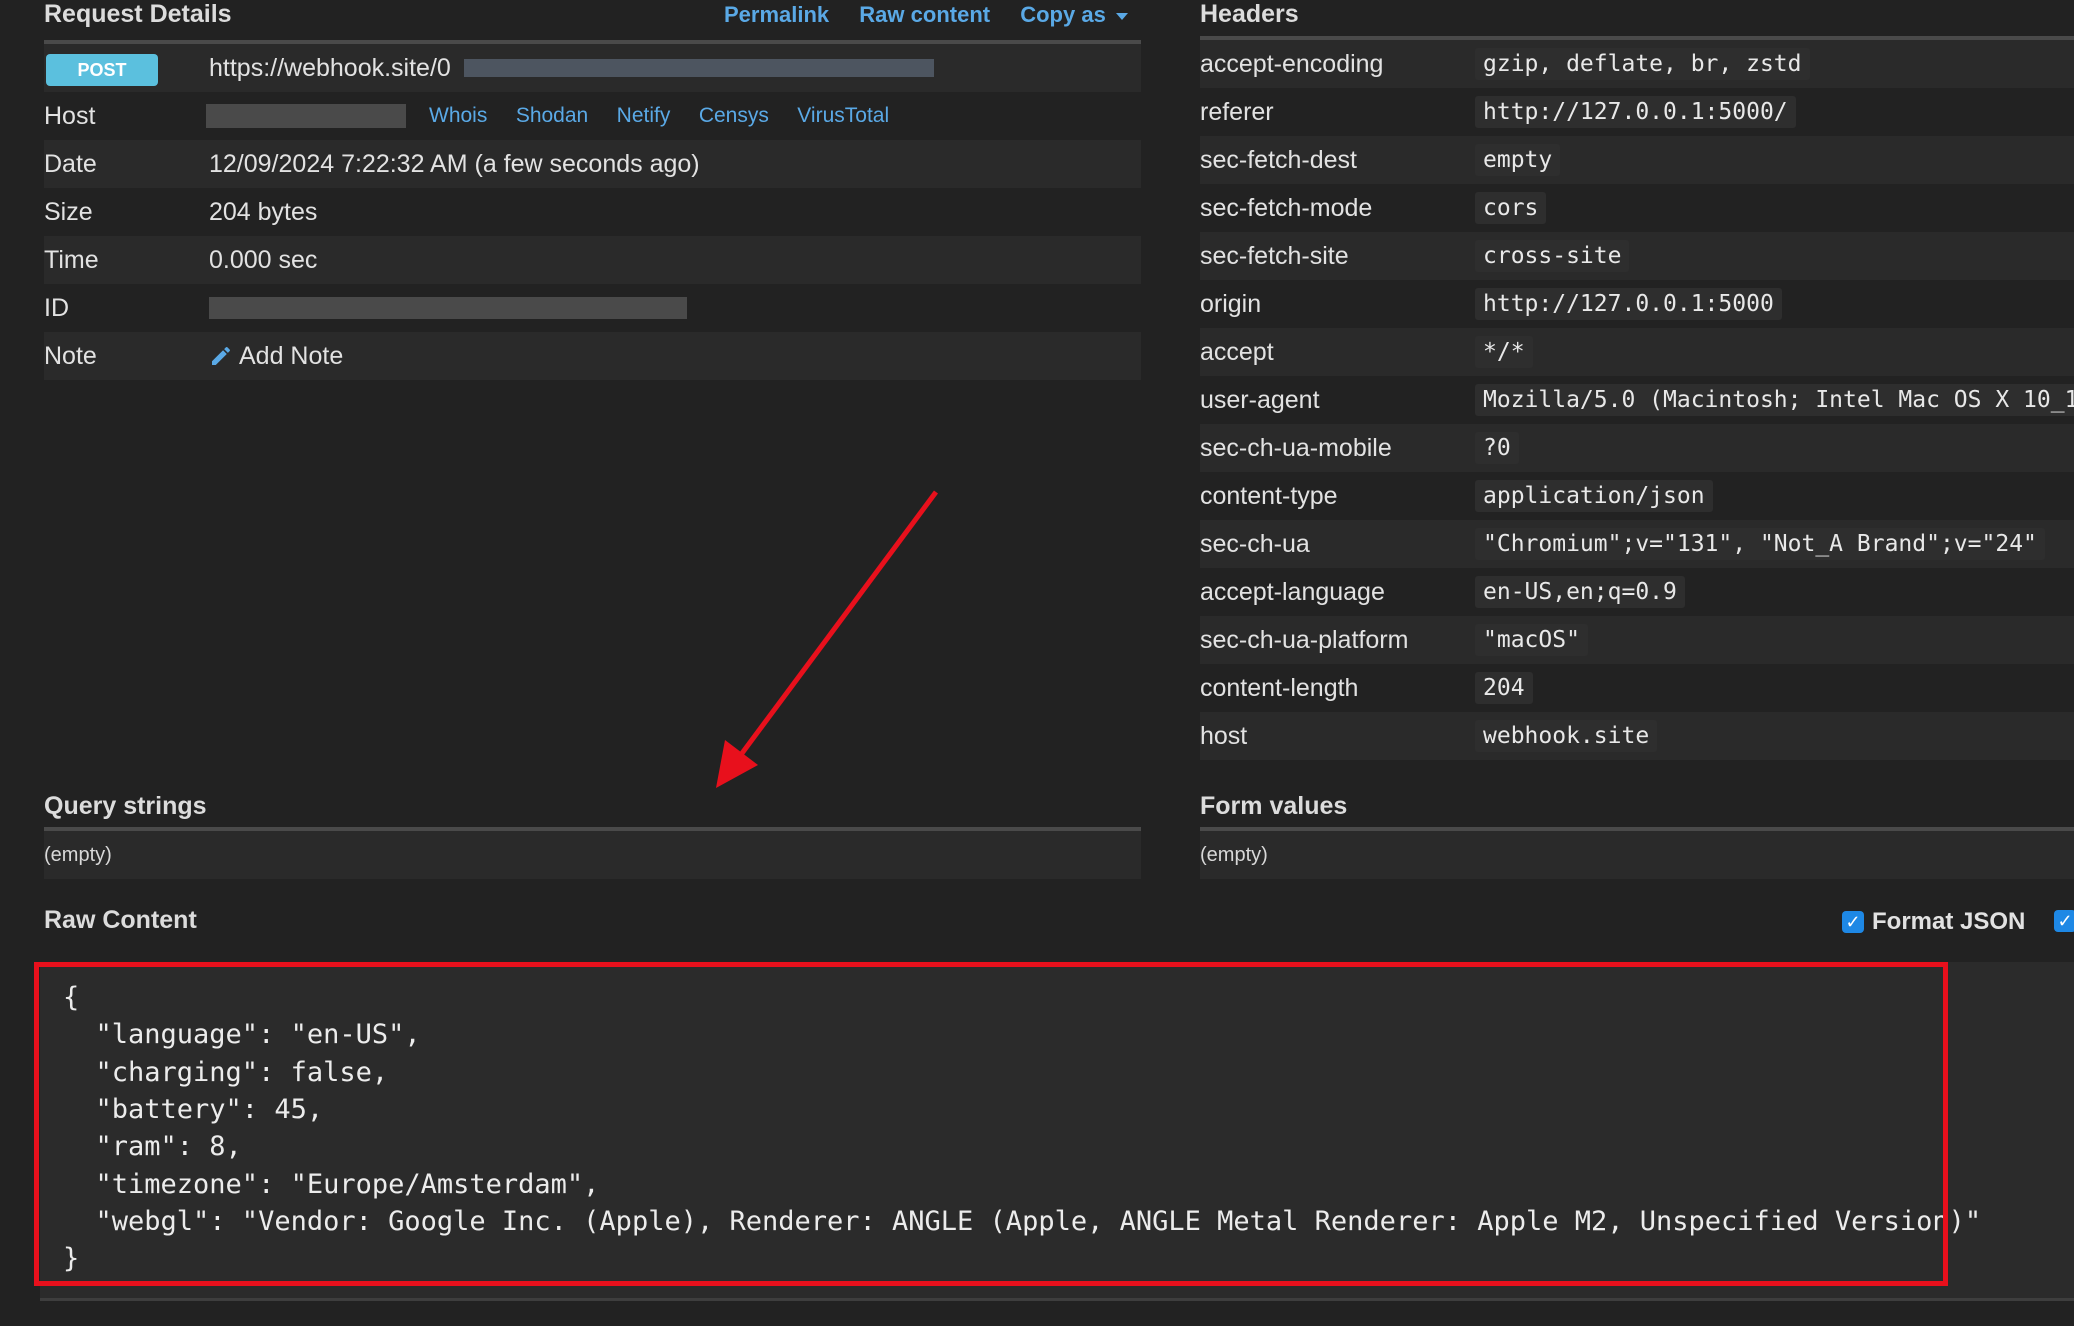 Image resolution: width=2074 pixels, height=1326 pixels. Describe the element at coordinates (306, 116) in the screenshot. I see `redacted-host` at that location.